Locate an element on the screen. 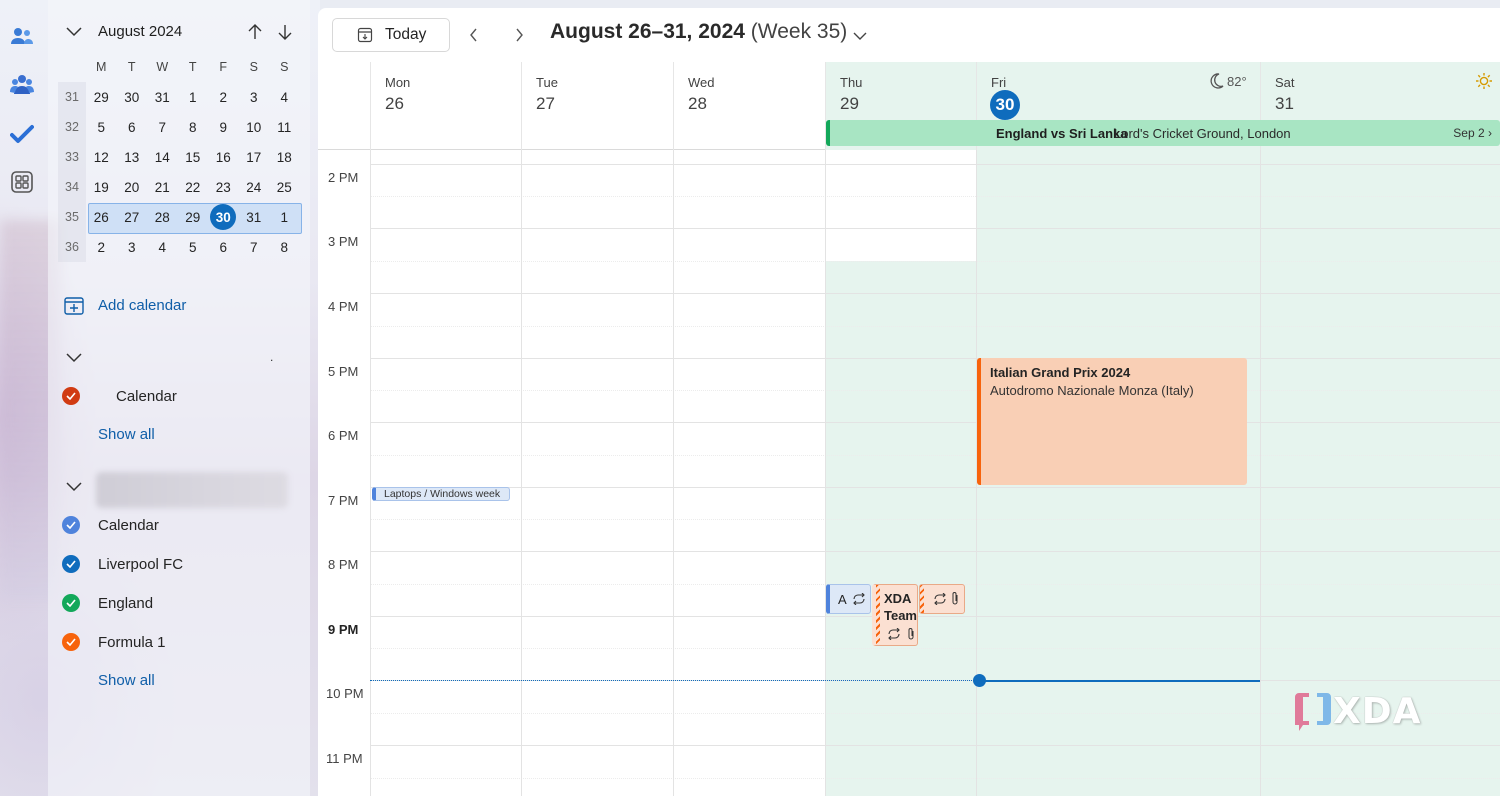 This screenshot has width=1500, height=796. week-number: 32 is located at coordinates (72, 127).